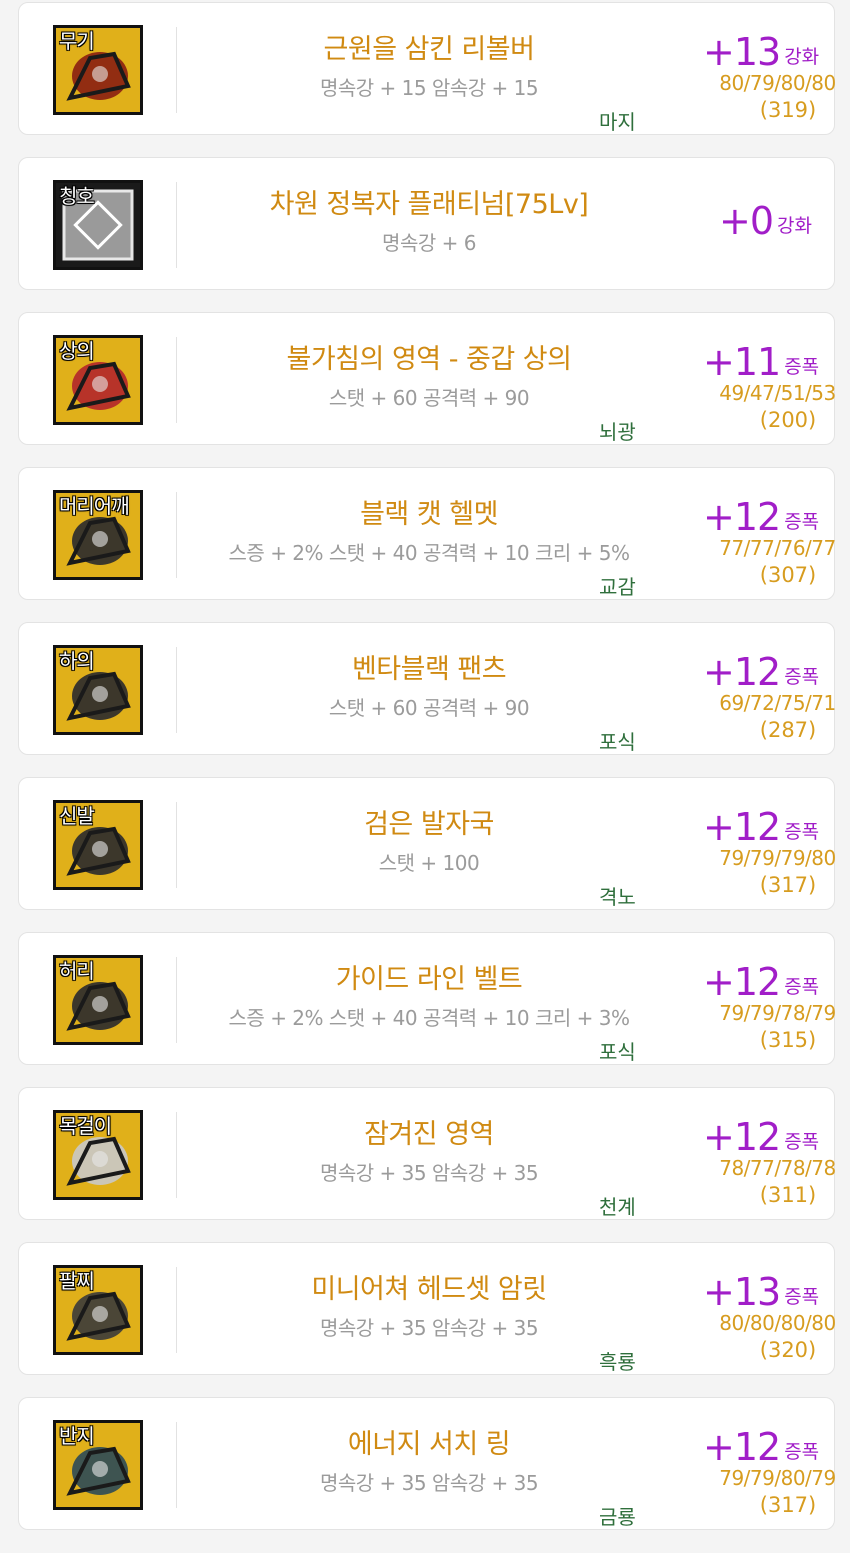  Describe the element at coordinates (617, 1362) in the screenshot. I see `enchant-tag: 흑룡` at that location.